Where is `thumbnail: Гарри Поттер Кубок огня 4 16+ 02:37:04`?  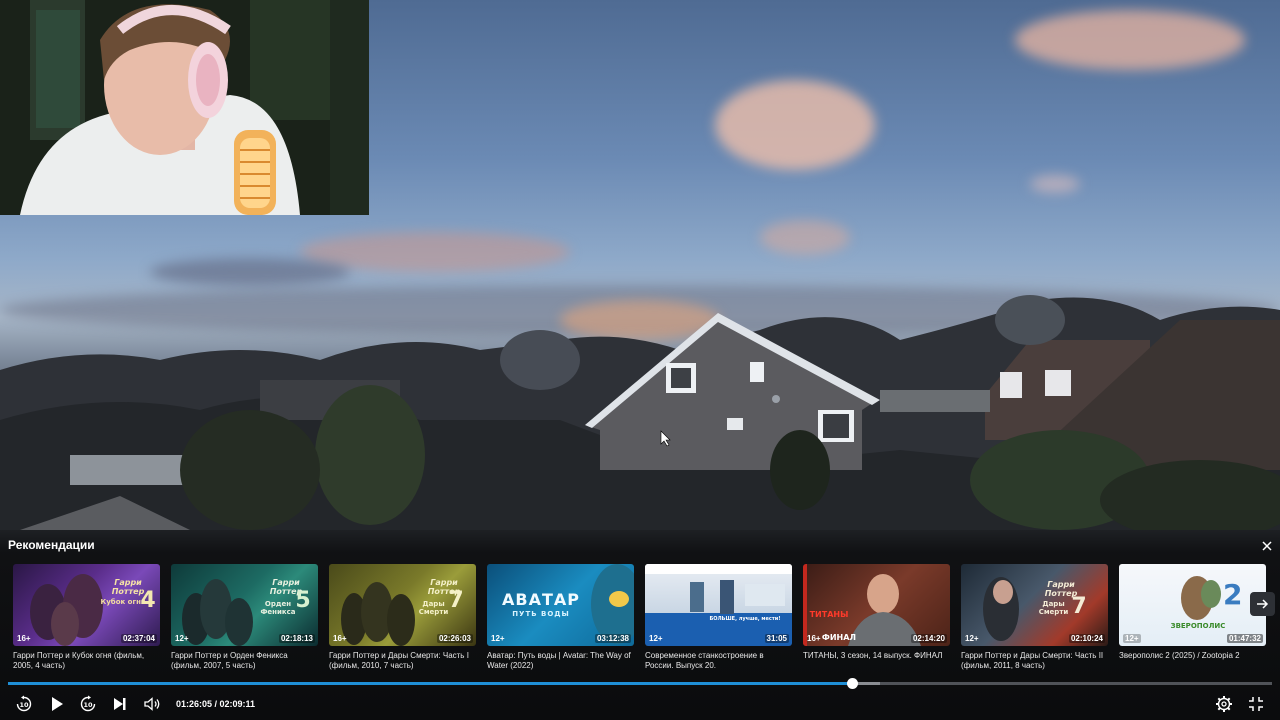 thumbnail: Гарри Поттер Кубок огня 4 16+ 02:37:04 is located at coordinates (86, 605).